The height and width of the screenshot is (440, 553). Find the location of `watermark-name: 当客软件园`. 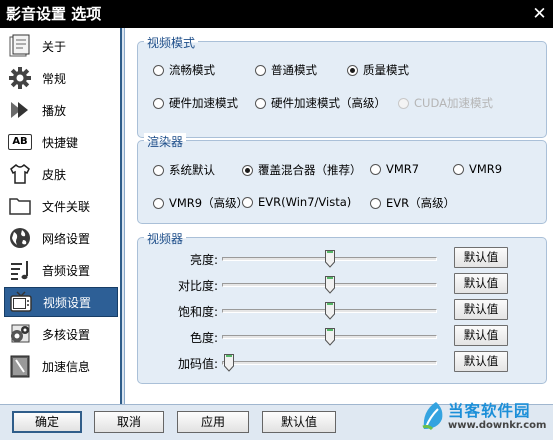

watermark-name: 当客软件园 is located at coordinates (489, 411).